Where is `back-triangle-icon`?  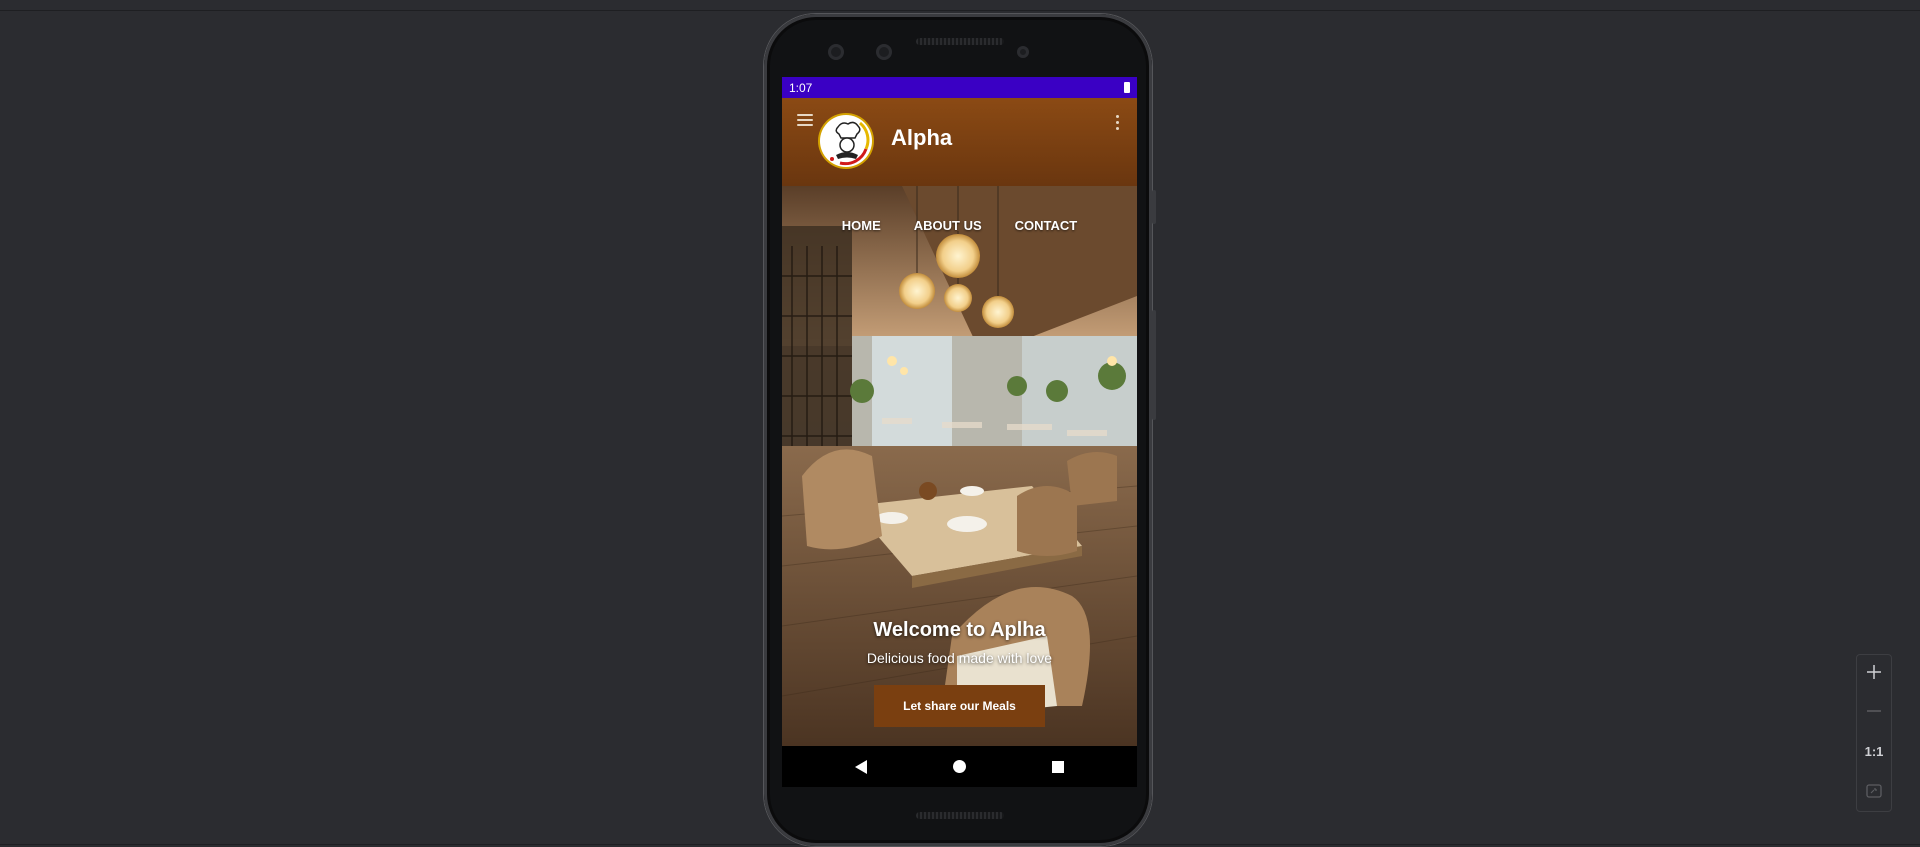
back-triangle-icon is located at coordinates (861, 767).